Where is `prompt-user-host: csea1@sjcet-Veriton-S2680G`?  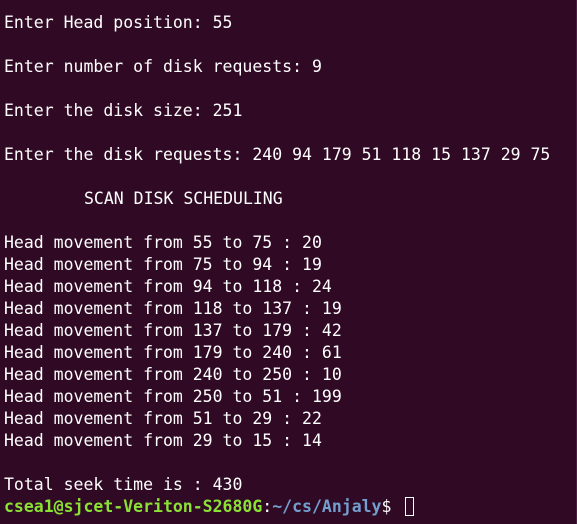 prompt-user-host: csea1@sjcet-Veriton-S2680G is located at coordinates (133, 506).